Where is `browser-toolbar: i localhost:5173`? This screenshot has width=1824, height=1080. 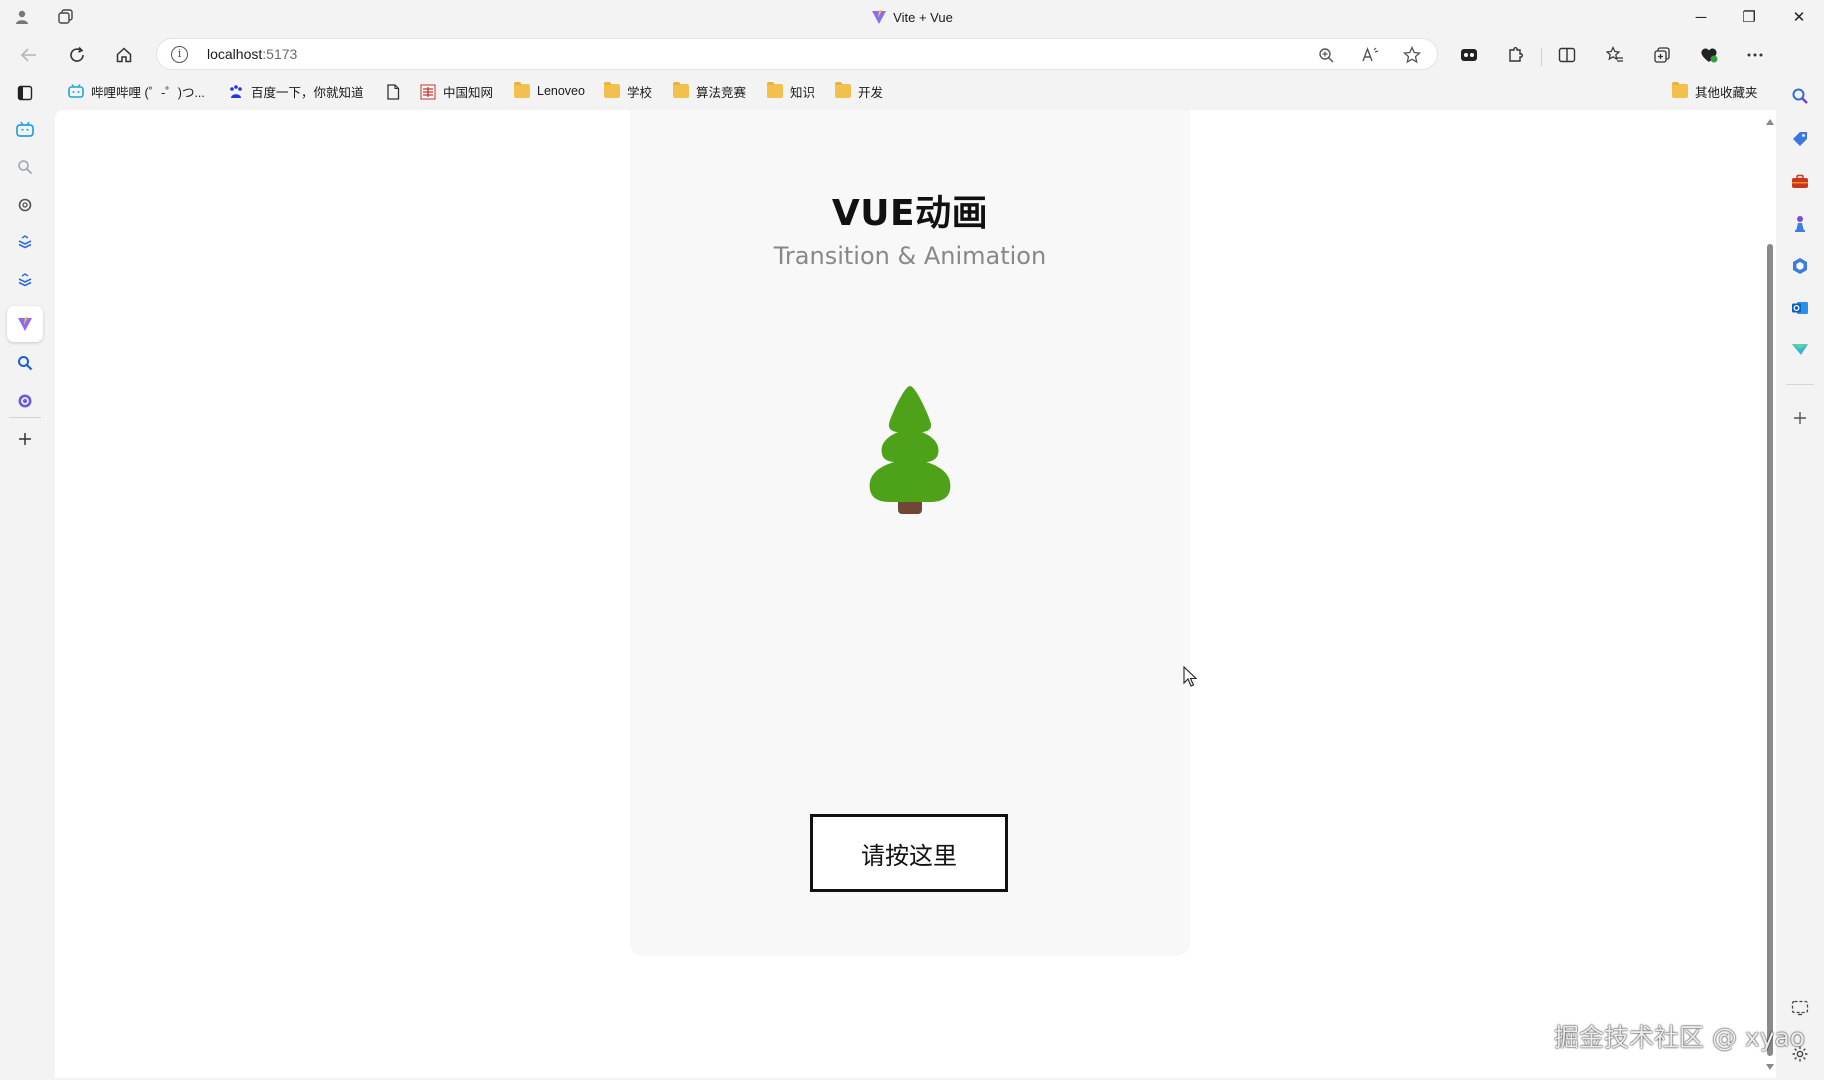
browser-toolbar: i localhost:5173 is located at coordinates (912, 54).